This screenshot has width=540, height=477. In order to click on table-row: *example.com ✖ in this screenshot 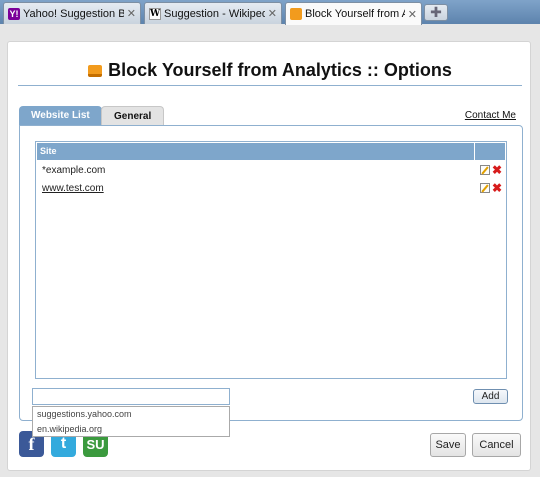, I will do `click(272, 171)`.